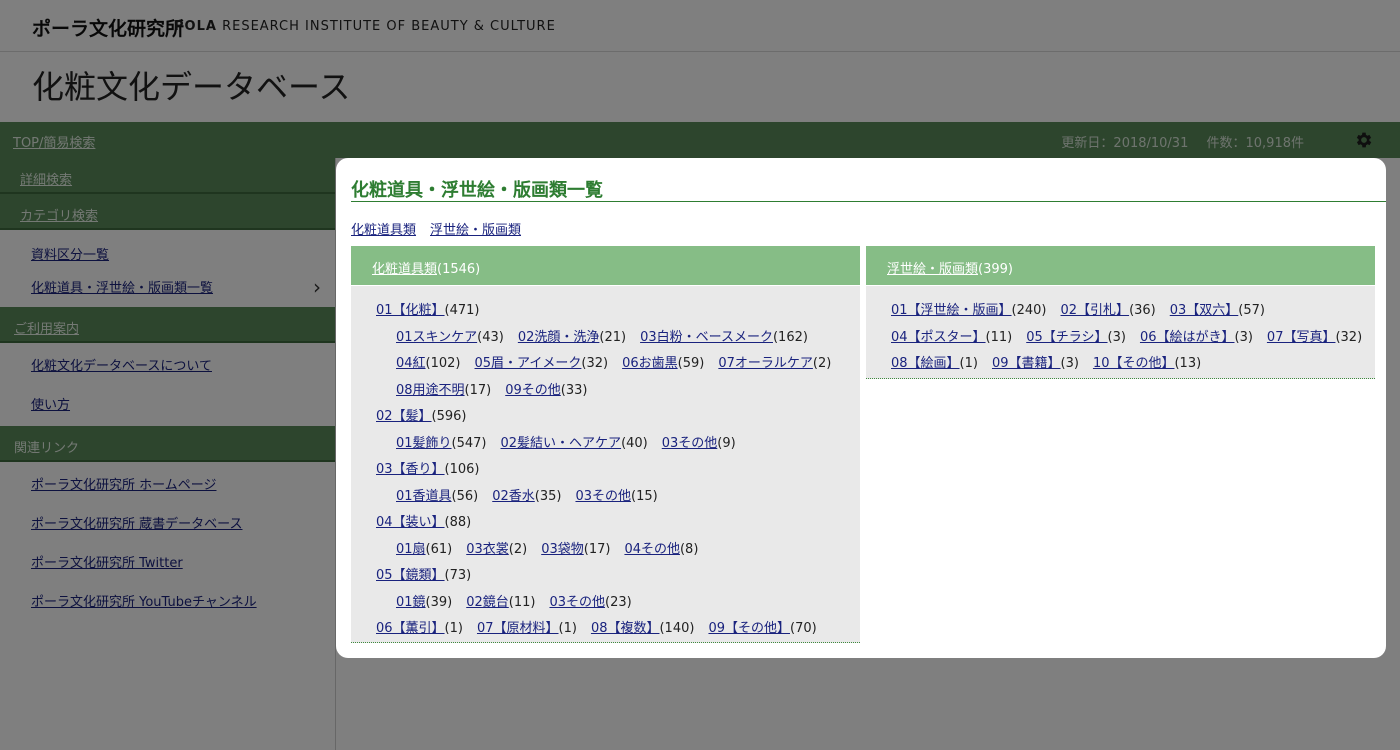 Image resolution: width=1400 pixels, height=750 pixels. I want to click on category-entry: 06【絵はがき】(3), so click(1196, 337).